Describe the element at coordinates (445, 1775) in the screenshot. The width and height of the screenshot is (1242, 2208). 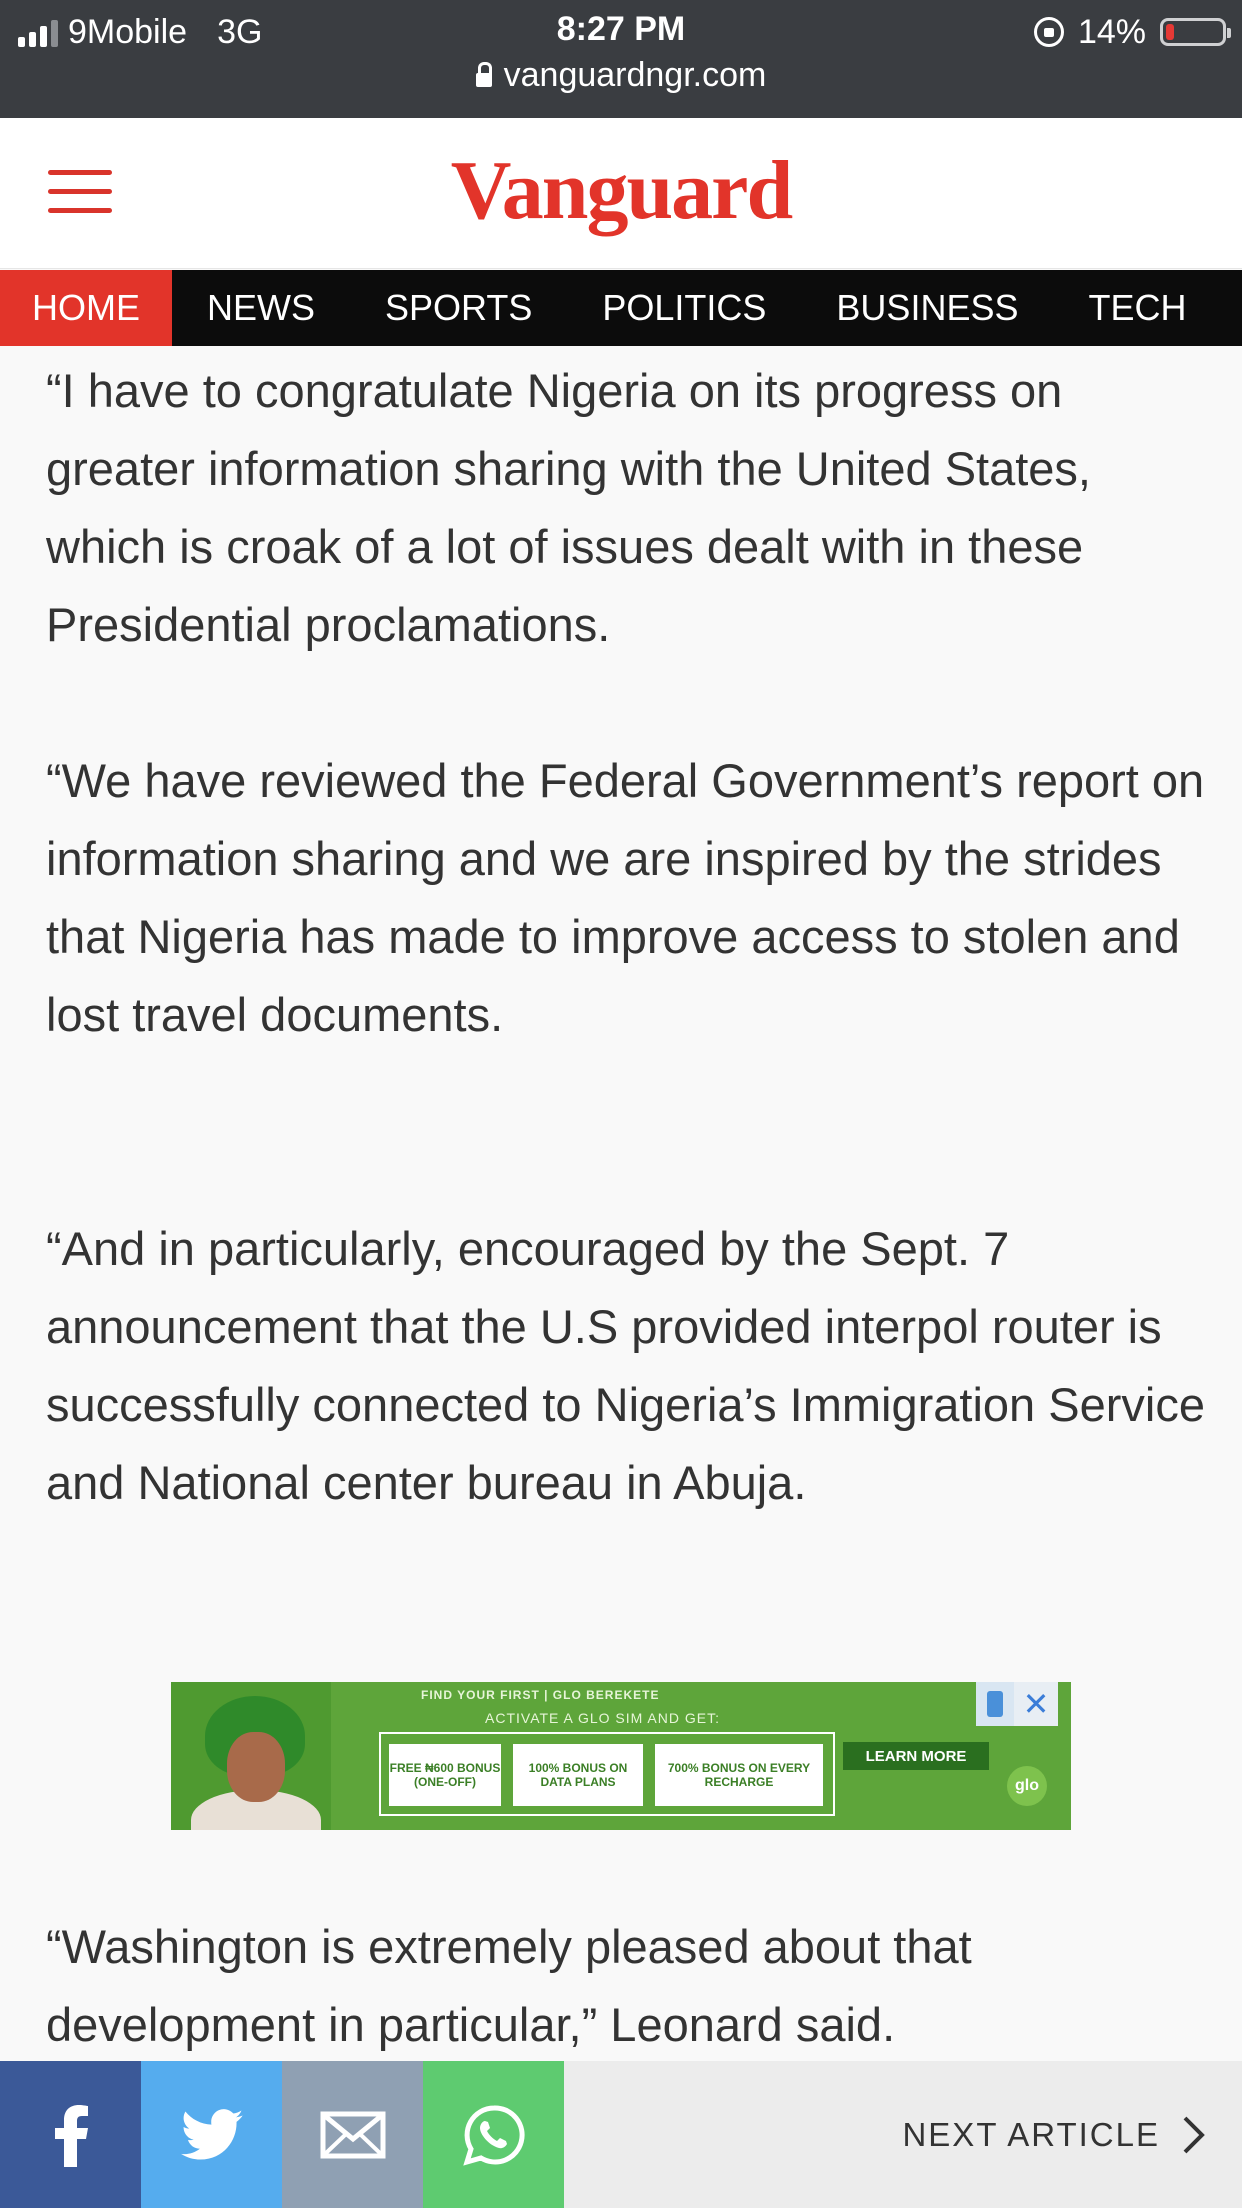
I see `ad-offer: FREE ₦600 BONUS (ONE-OFF)` at that location.